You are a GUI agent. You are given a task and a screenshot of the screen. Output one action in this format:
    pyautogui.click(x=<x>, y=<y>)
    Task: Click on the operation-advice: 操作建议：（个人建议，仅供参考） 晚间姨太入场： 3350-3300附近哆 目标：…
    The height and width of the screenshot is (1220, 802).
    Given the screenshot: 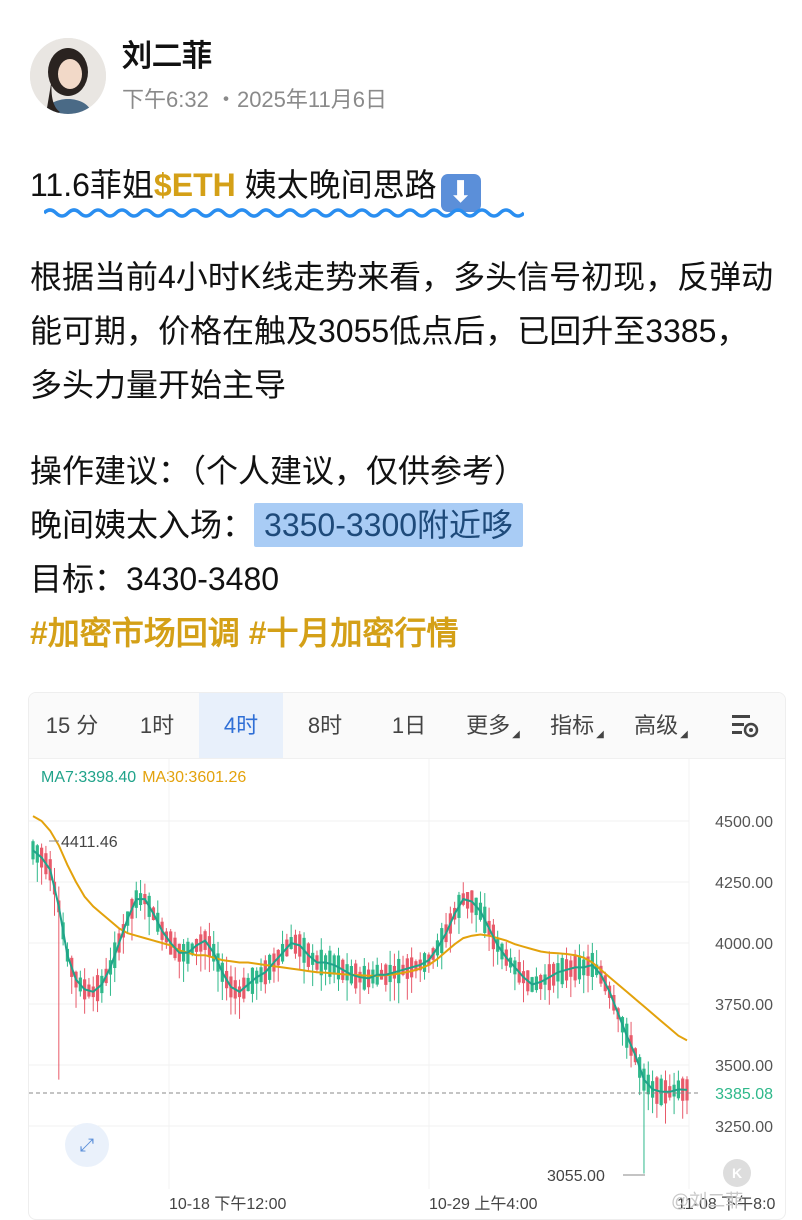 What is the action you would take?
    pyautogui.click(x=278, y=552)
    